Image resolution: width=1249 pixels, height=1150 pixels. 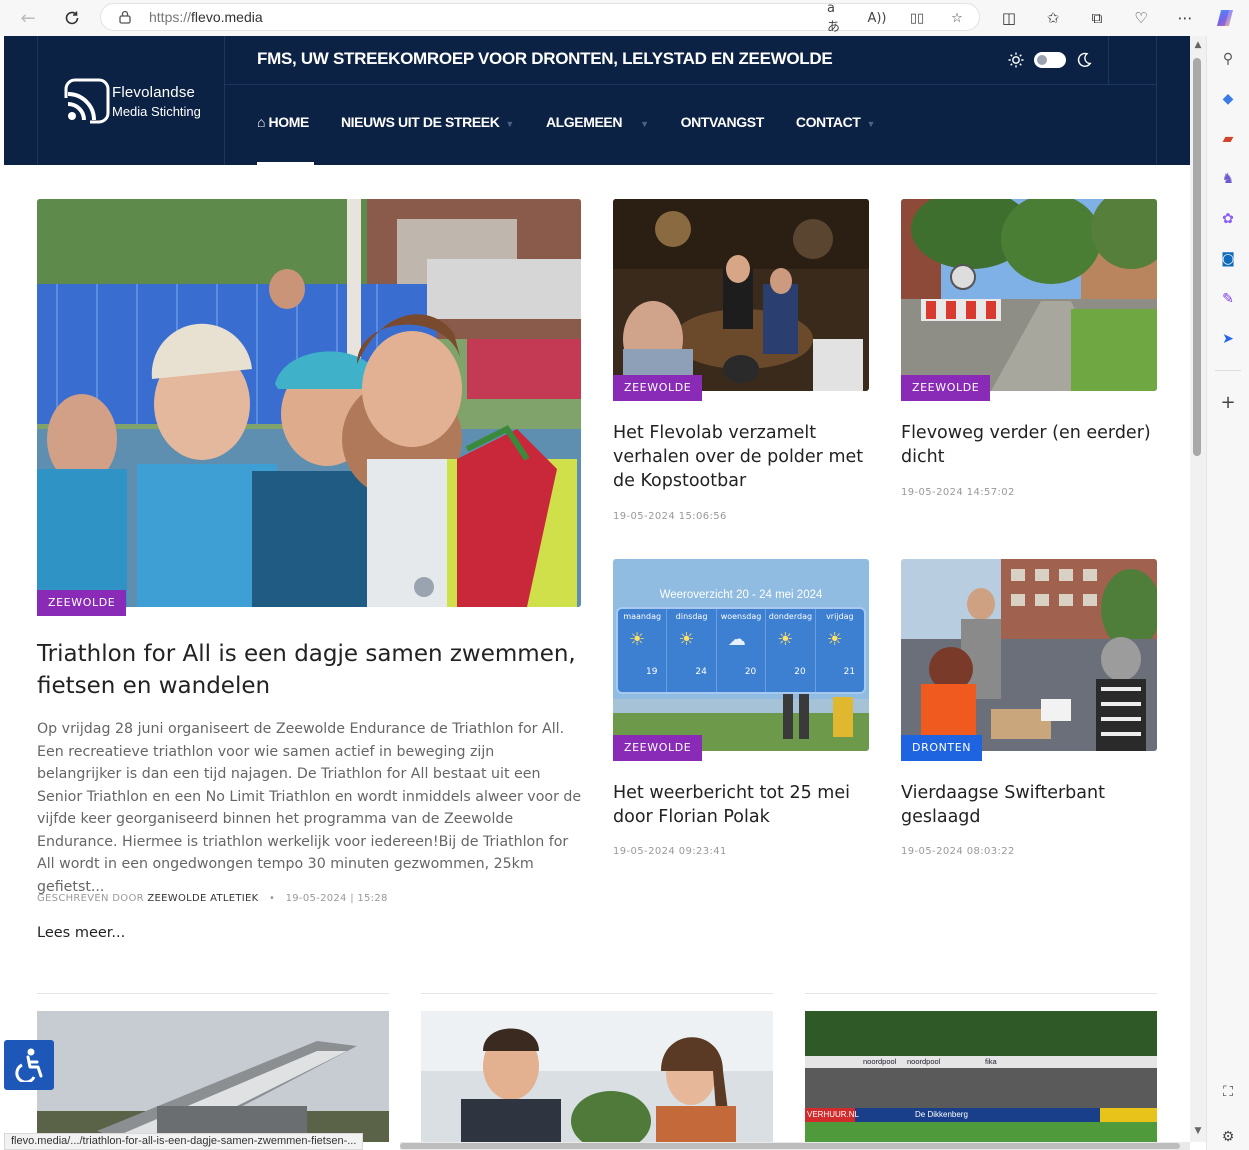 What do you see at coordinates (1050, 60) in the screenshot?
I see `dark-mode-toggle` at bounding box center [1050, 60].